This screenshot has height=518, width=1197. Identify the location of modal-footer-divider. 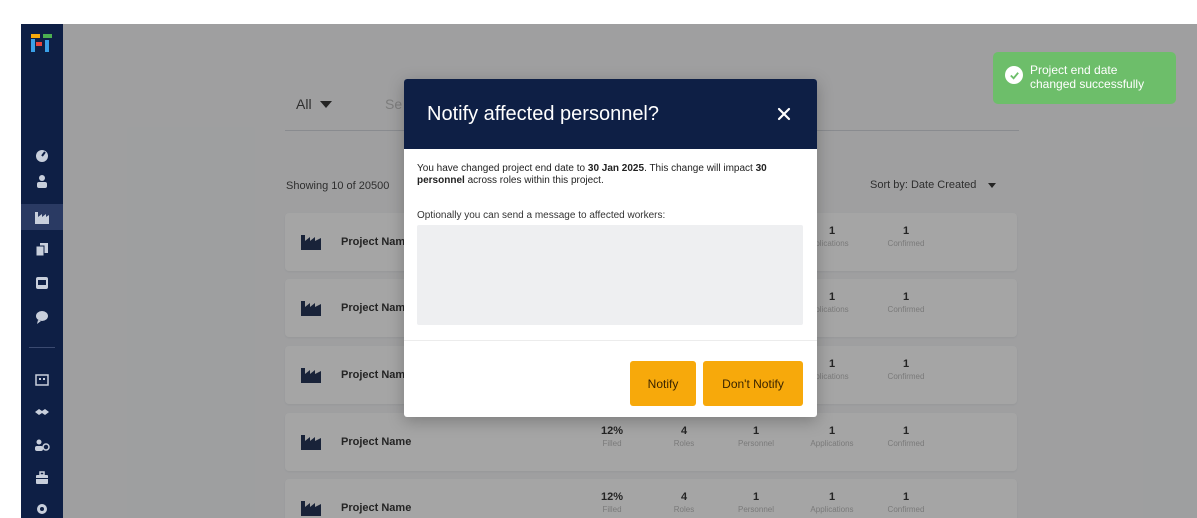
(610, 340).